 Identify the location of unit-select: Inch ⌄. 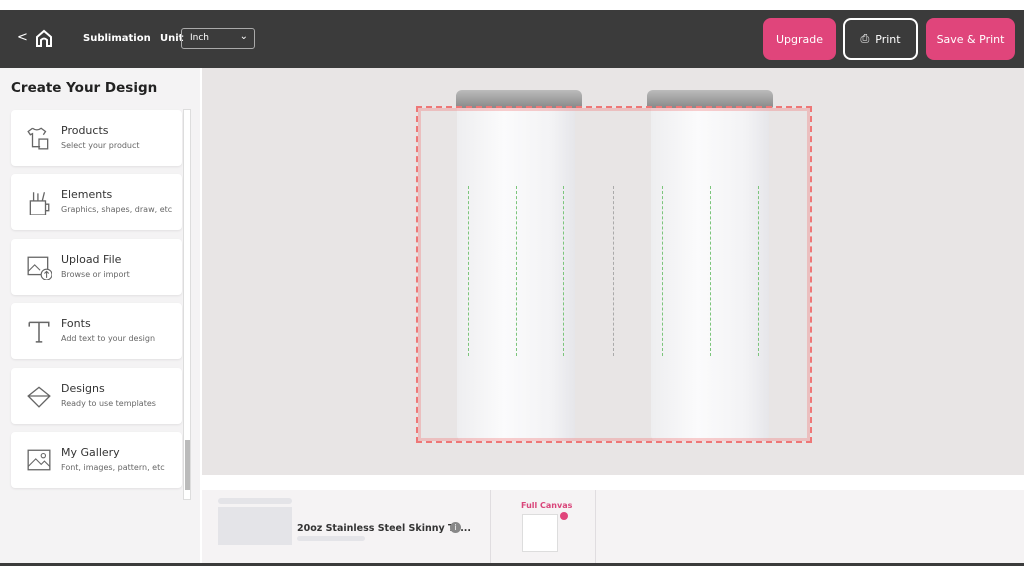
(218, 38).